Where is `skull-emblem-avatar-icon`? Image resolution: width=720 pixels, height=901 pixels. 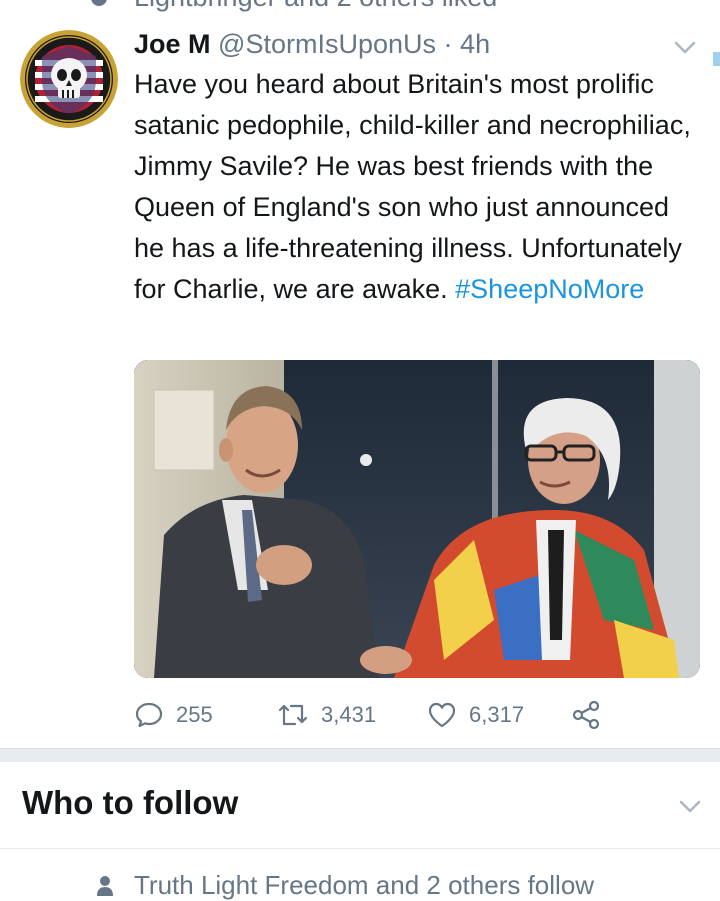 skull-emblem-avatar-icon is located at coordinates (69, 79).